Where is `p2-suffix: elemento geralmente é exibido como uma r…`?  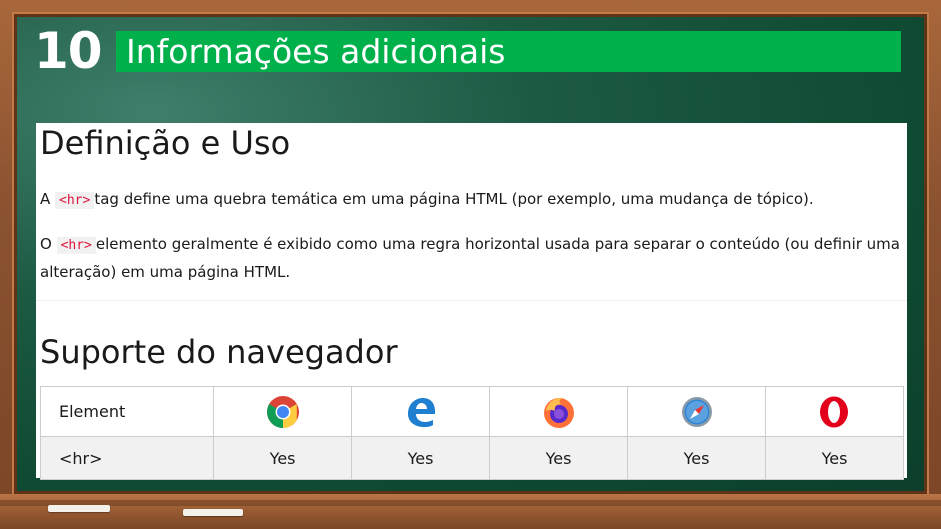 p2-suffix: elemento geralmente é exibido como uma r… is located at coordinates (470, 258).